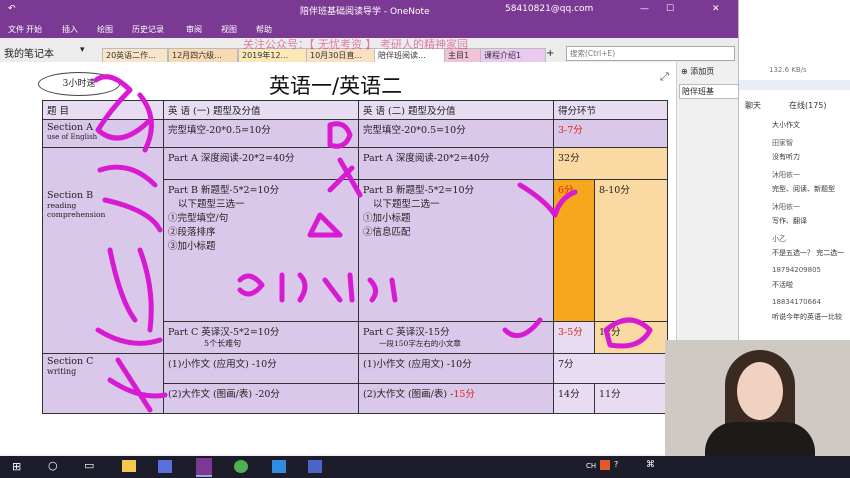 The image size is (850, 478). Describe the element at coordinates (788, 70) in the screenshot. I see `net-speed: 132.6 KB/s` at that location.